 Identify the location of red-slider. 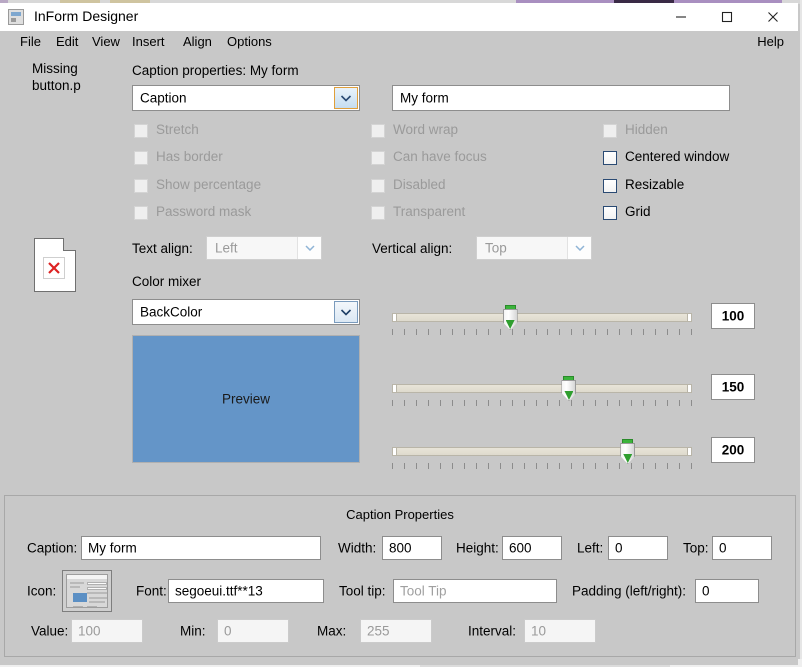
(542, 320).